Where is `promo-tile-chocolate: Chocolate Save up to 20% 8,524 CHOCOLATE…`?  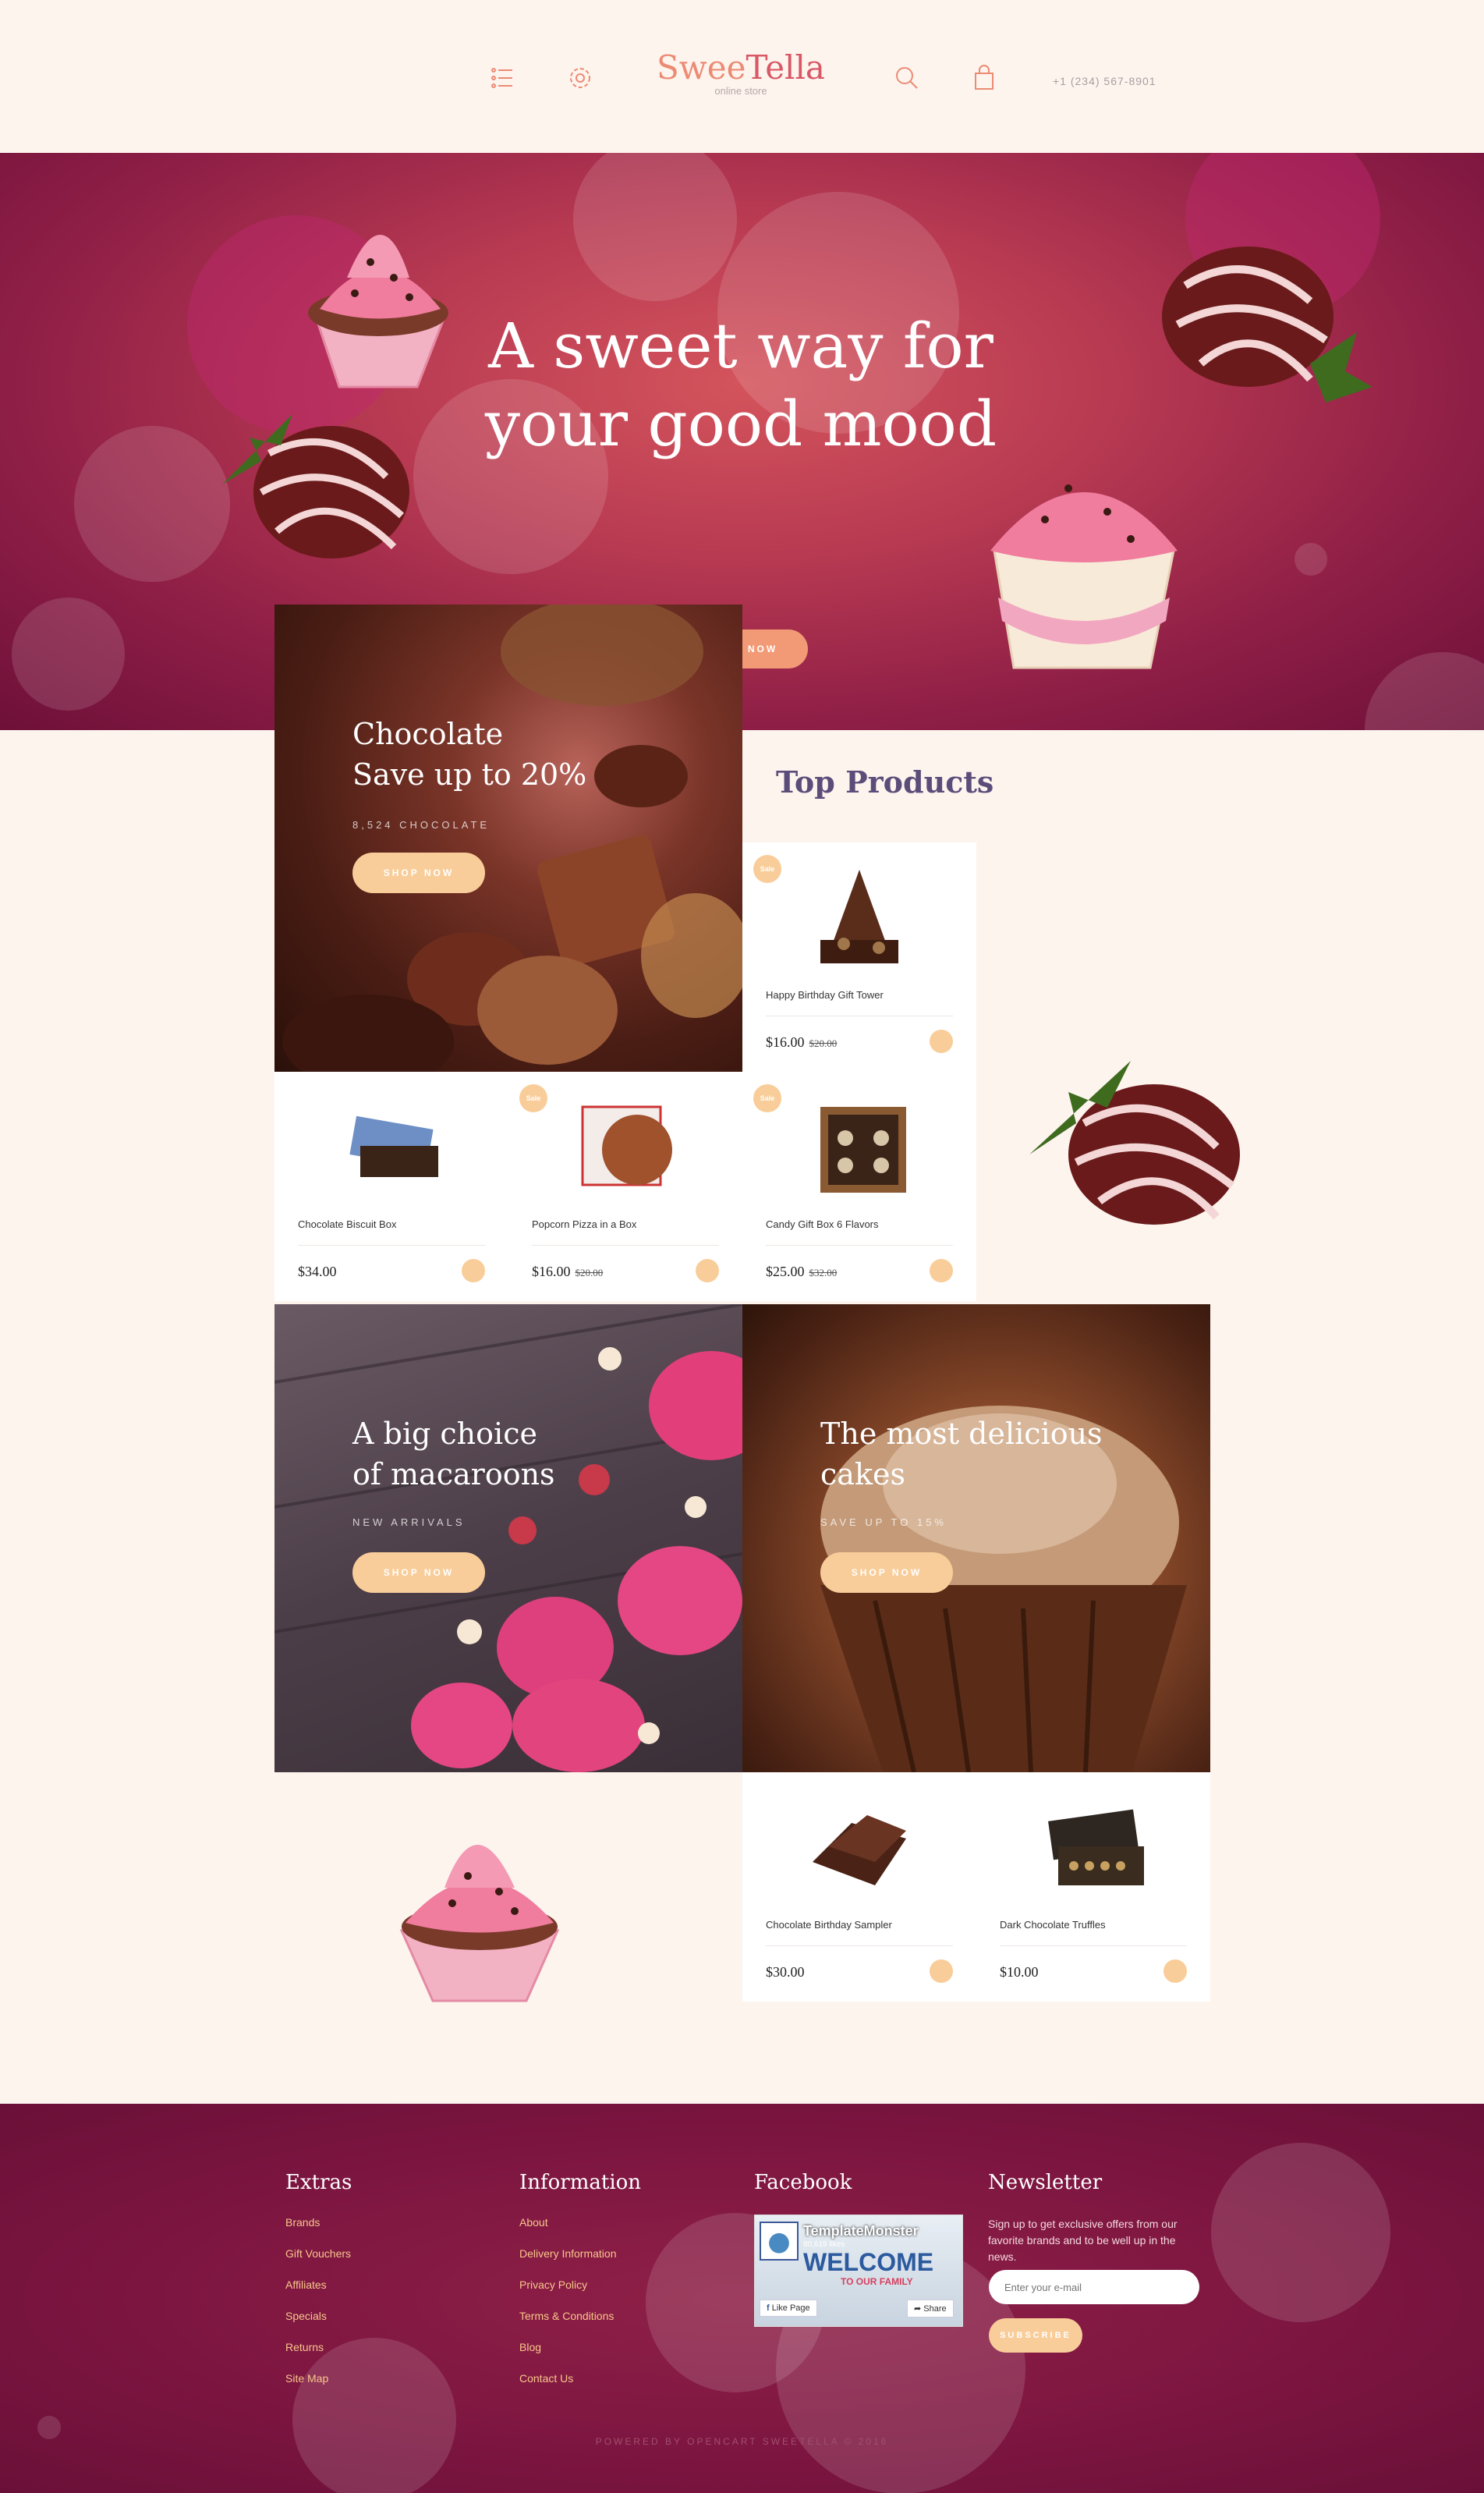 promo-tile-chocolate: Chocolate Save up to 20% 8,524 CHOCOLATE… is located at coordinates (508, 839).